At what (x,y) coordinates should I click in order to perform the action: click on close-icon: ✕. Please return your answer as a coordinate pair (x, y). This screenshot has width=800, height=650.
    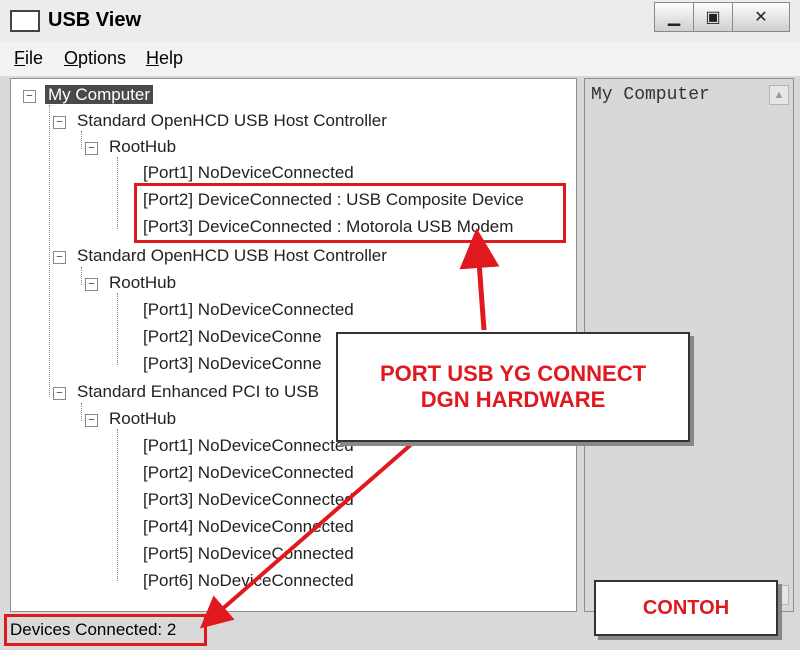
    Looking at the image, I should click on (761, 17).